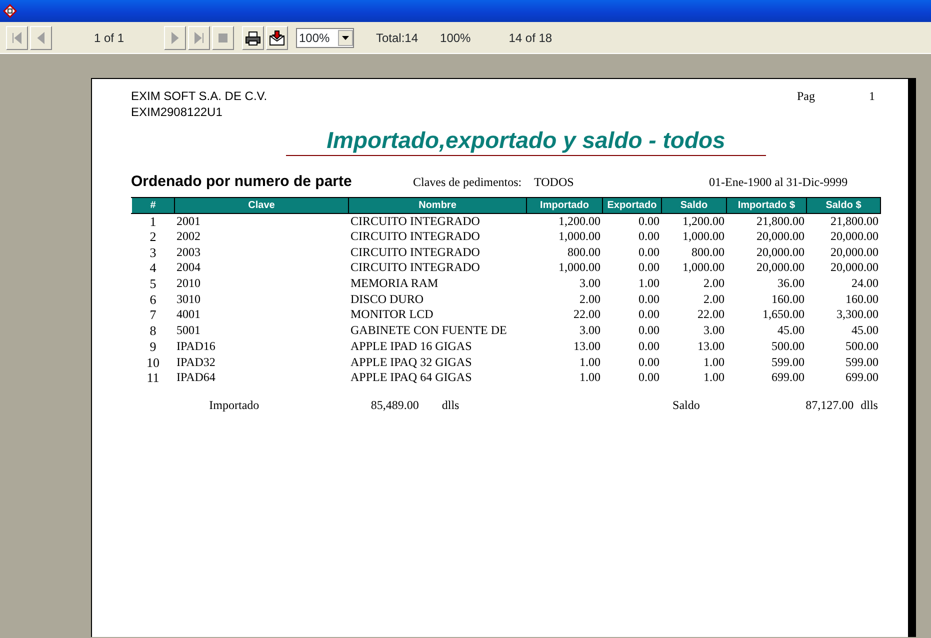 Image resolution: width=931 pixels, height=638 pixels. What do you see at coordinates (153, 299) in the screenshot?
I see `table-cell-text: 6` at bounding box center [153, 299].